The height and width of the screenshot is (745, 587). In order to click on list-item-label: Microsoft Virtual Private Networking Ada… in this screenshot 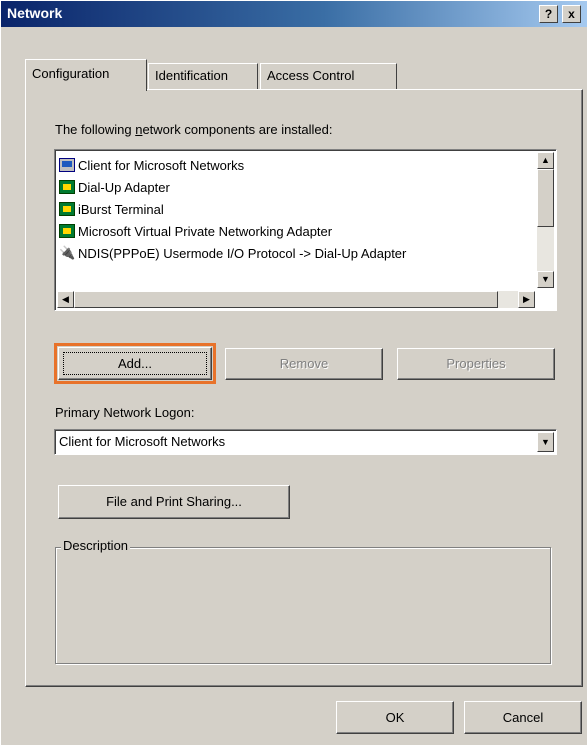, I will do `click(205, 231)`.